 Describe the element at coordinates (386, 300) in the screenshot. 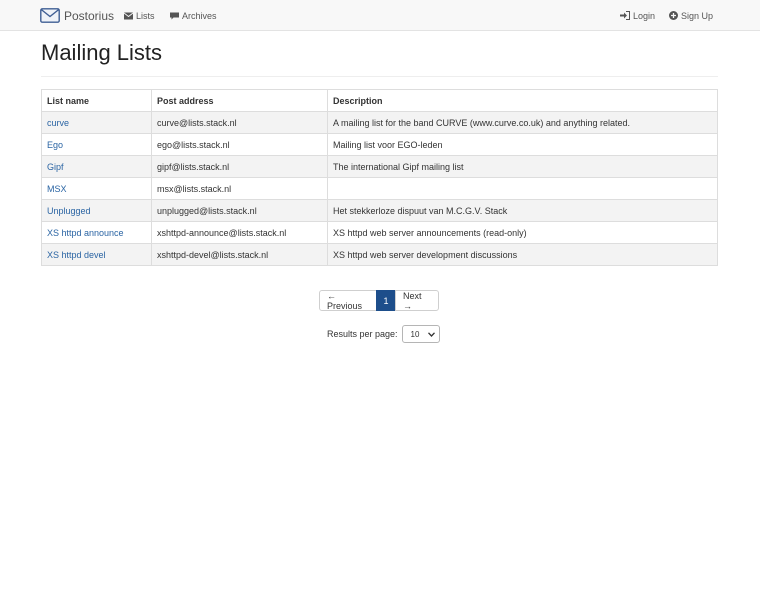

I see `current-page-button: 1` at that location.